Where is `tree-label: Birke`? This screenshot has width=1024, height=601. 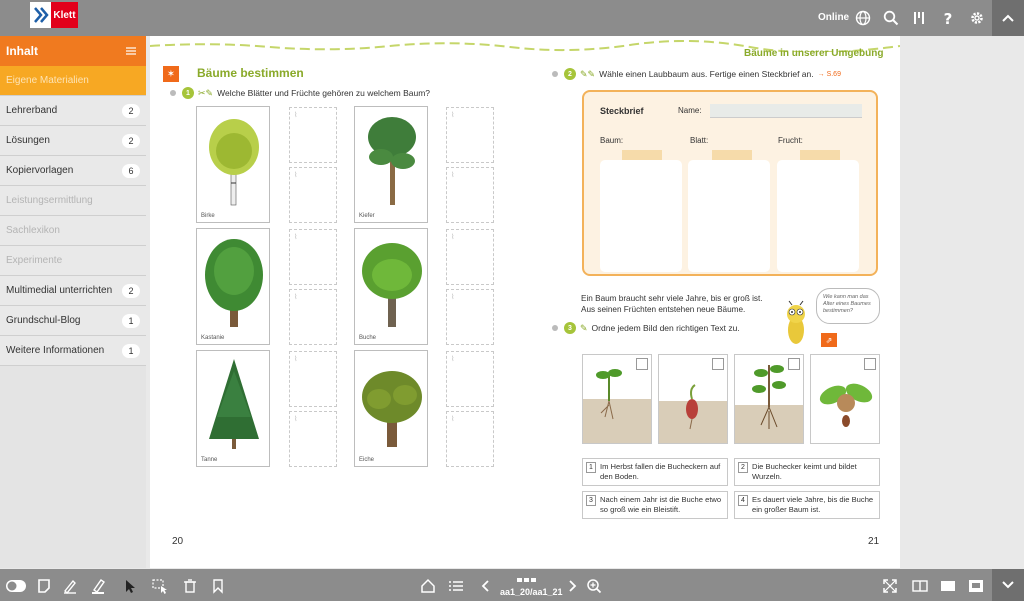 tree-label: Birke is located at coordinates (208, 216).